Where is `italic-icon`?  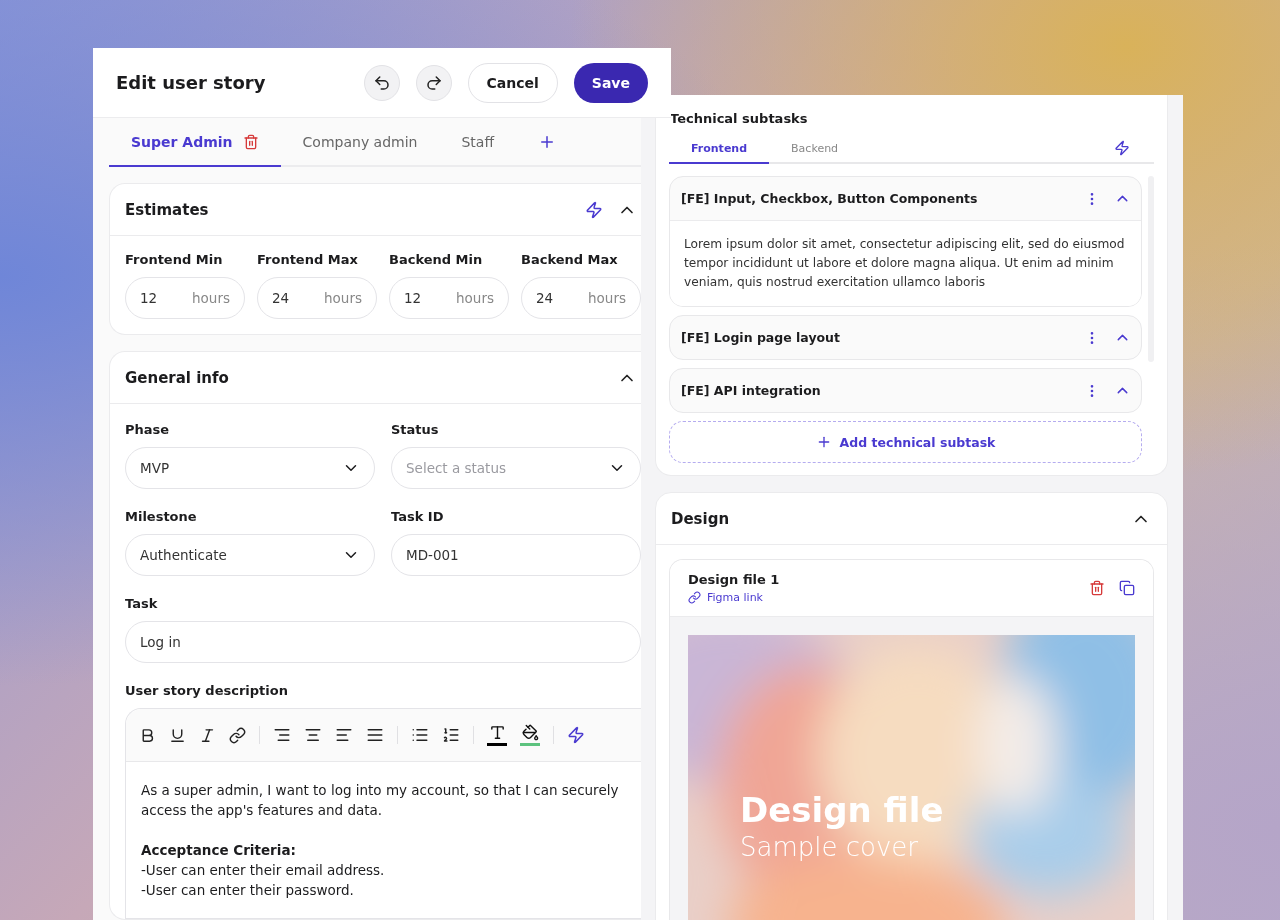
italic-icon is located at coordinates (207, 735).